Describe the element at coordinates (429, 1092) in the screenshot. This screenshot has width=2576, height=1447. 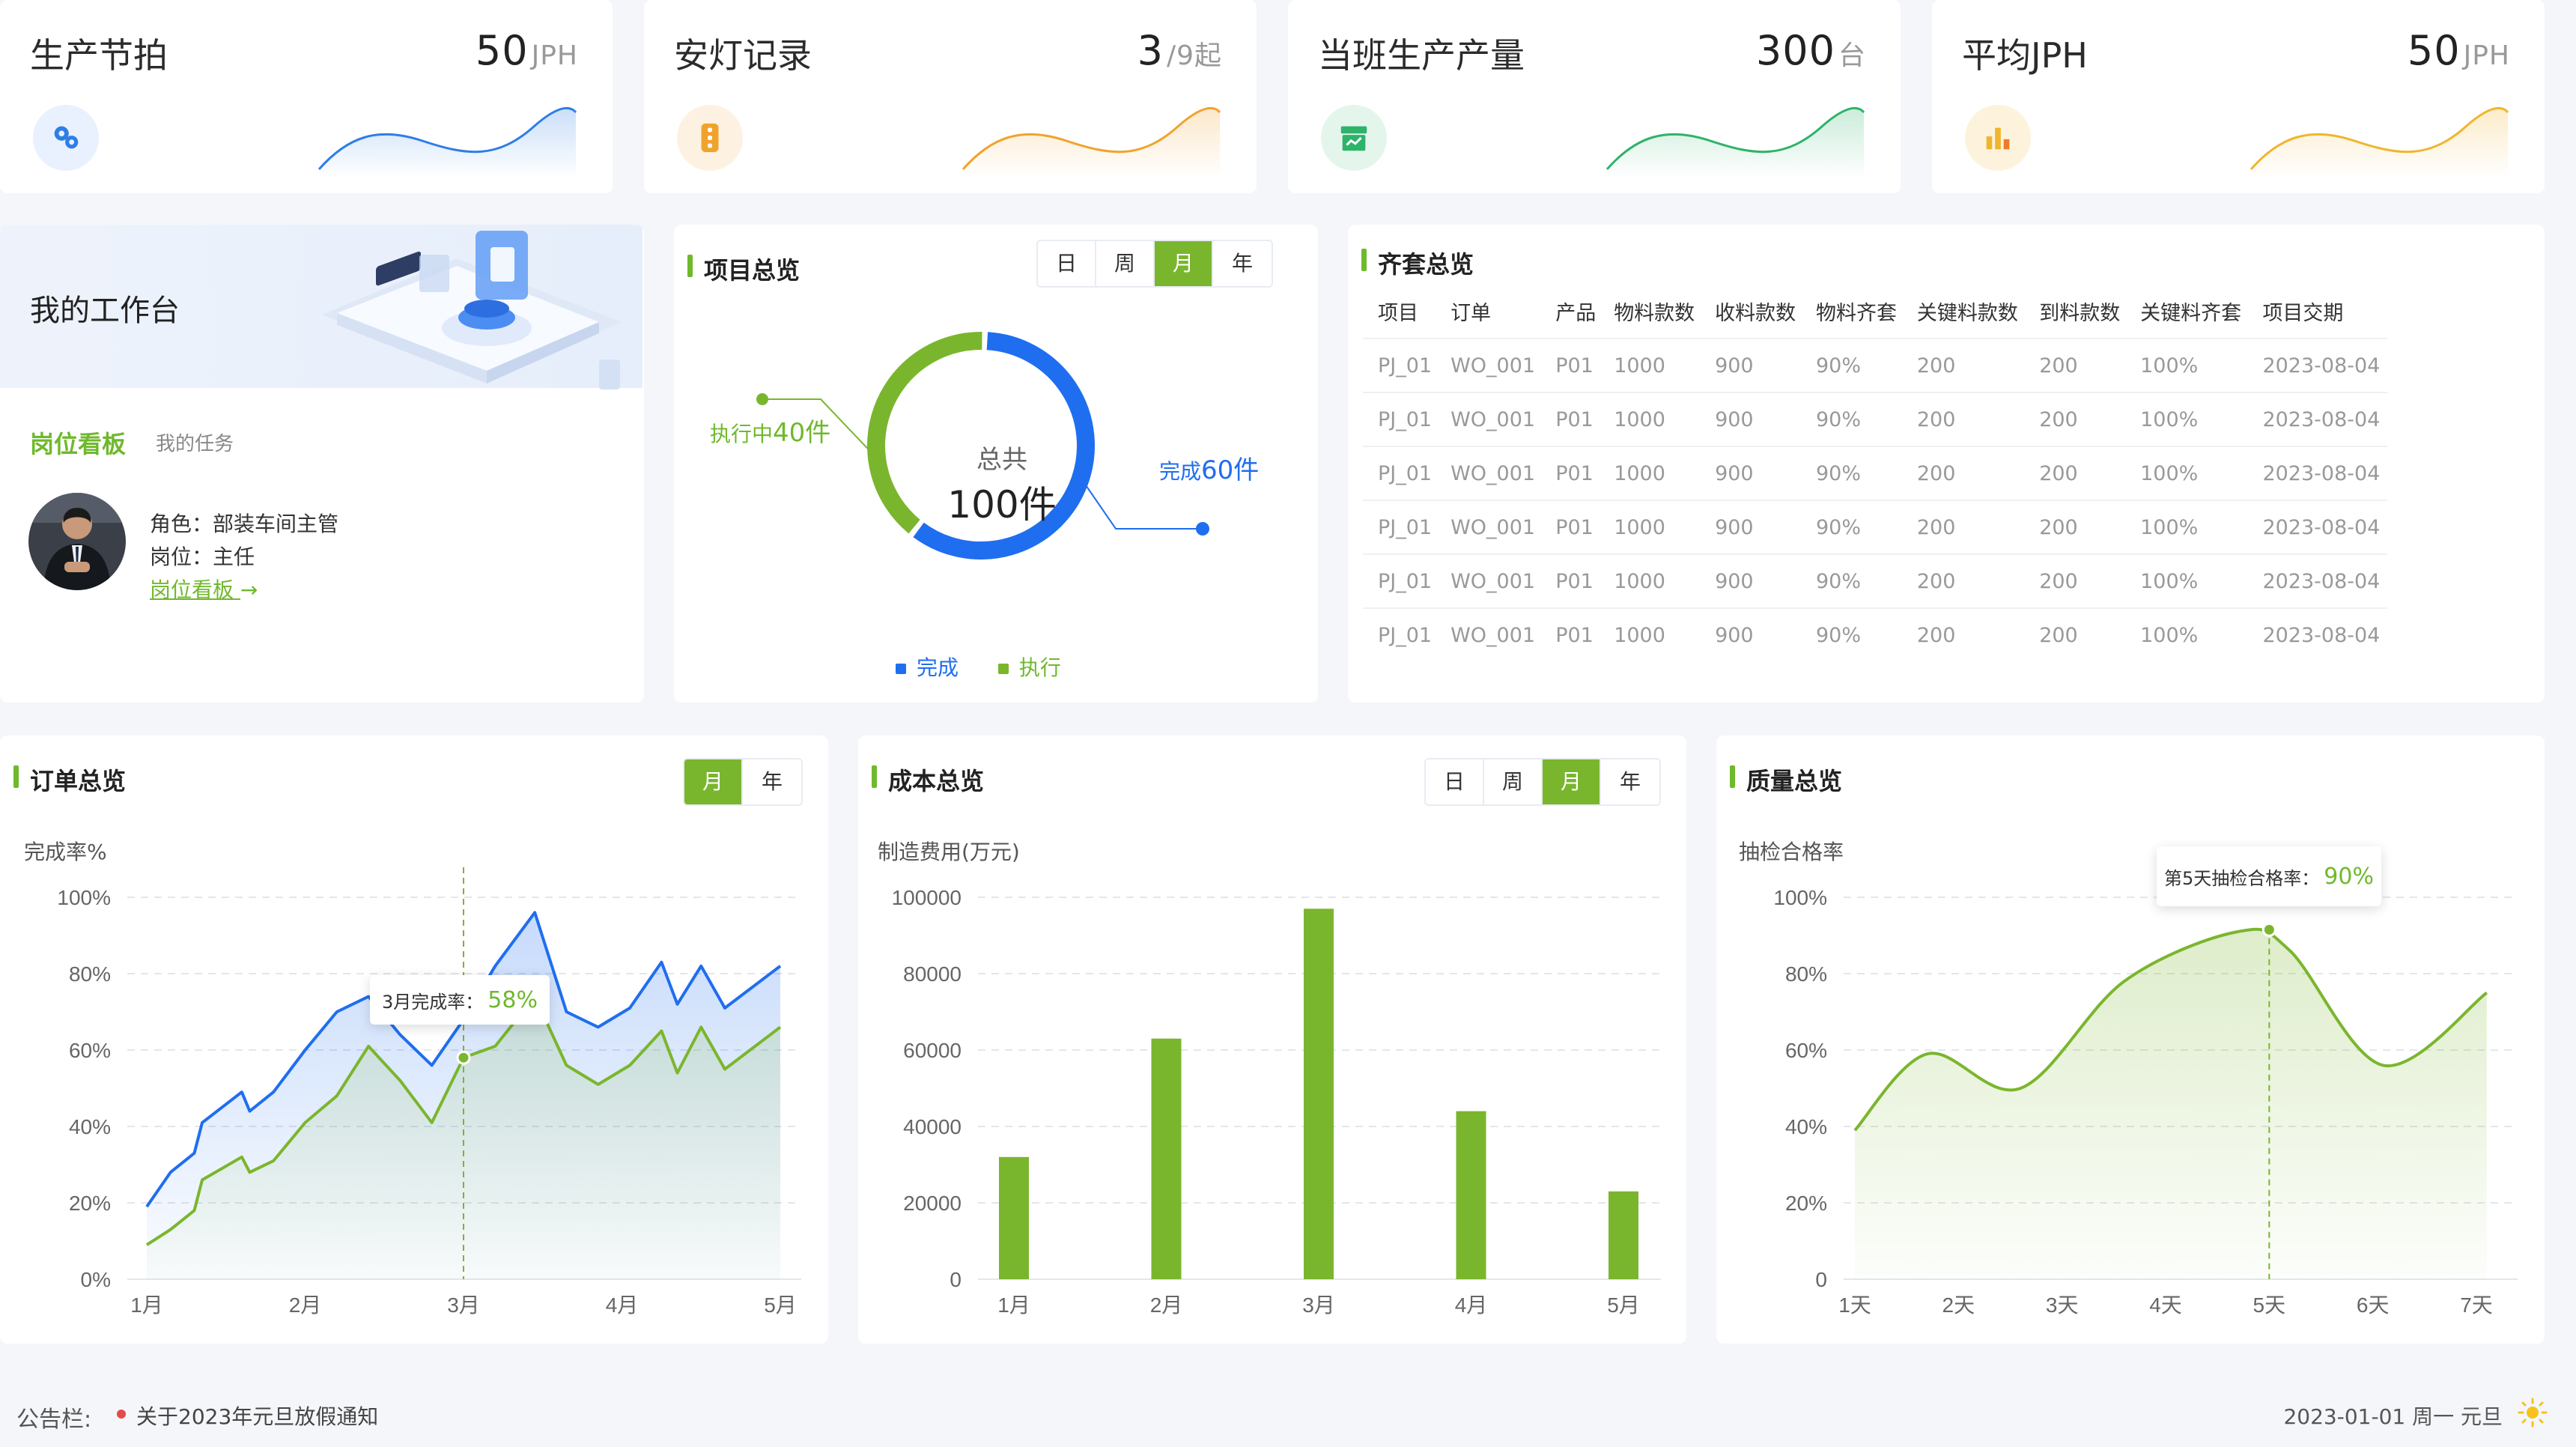
I see `orders-area-chart: 0% 20% 40% 60% 80% 100% 1月 2月 3月 4月 5月` at that location.